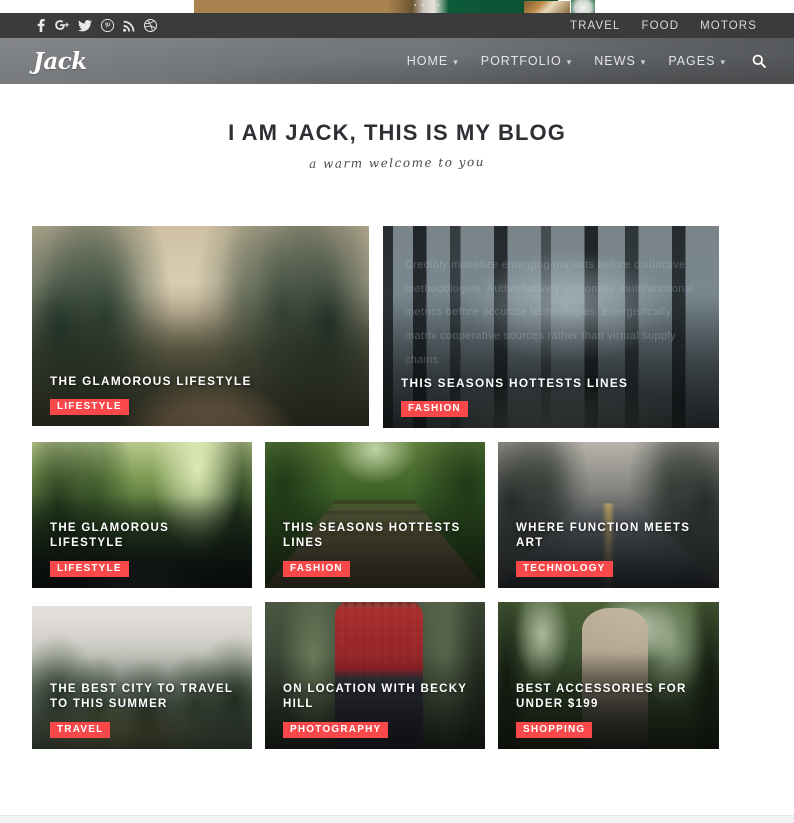  I want to click on post-caption: BEST ACCESSORIES FOR UNDER $199 SHOPPING, so click(610, 710).